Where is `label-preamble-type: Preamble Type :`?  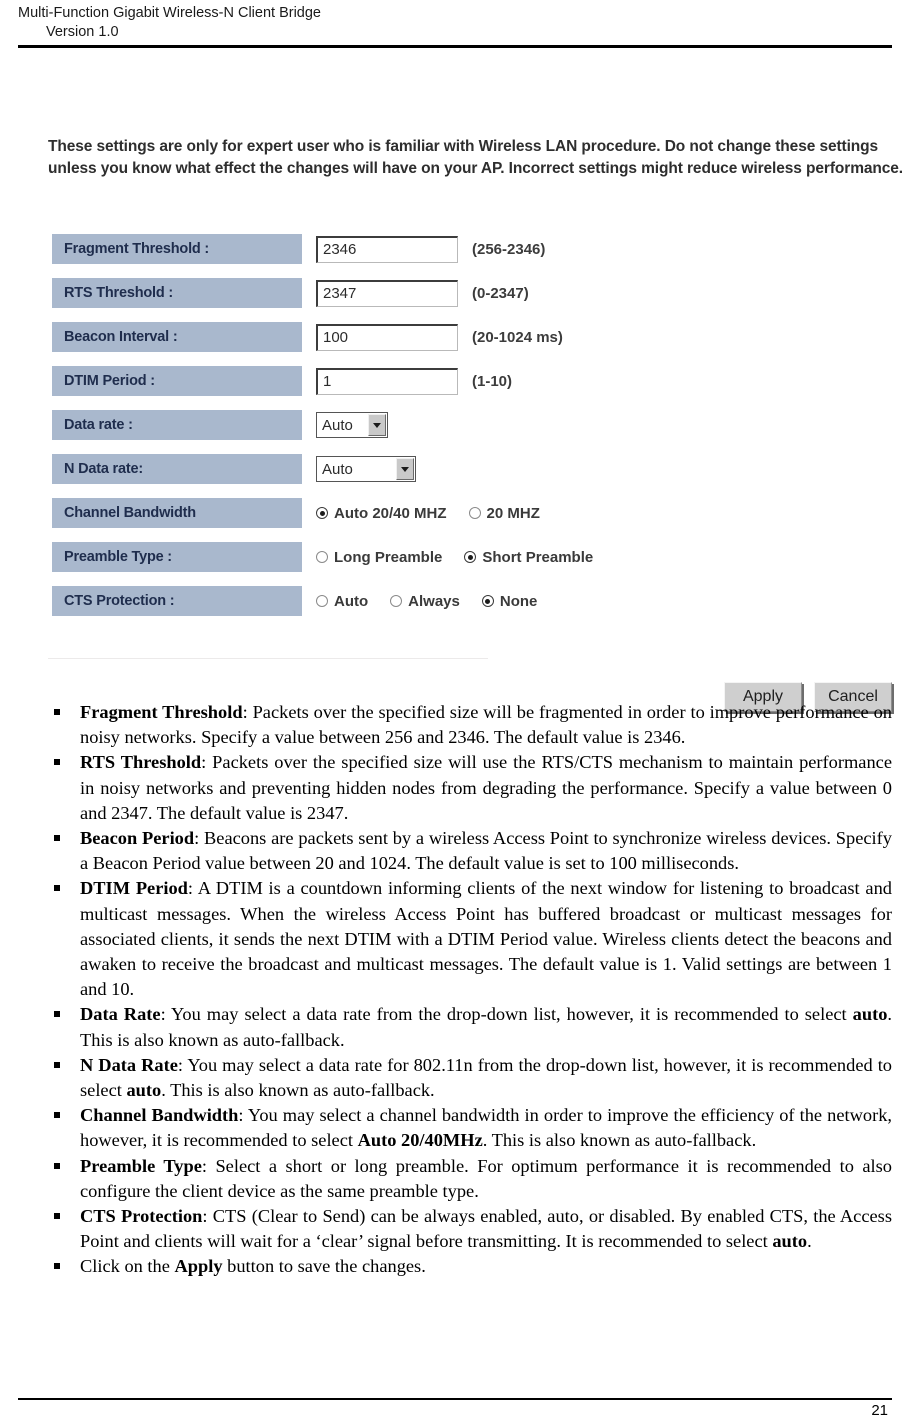
label-preamble-type: Preamble Type : is located at coordinates (177, 557).